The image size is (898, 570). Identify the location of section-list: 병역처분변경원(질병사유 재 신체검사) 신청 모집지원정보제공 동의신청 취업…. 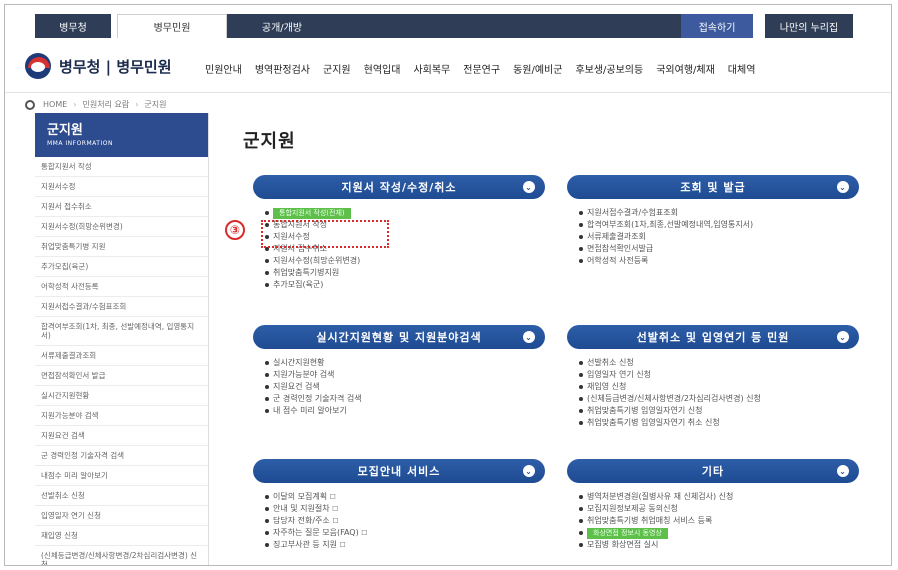
(713, 521).